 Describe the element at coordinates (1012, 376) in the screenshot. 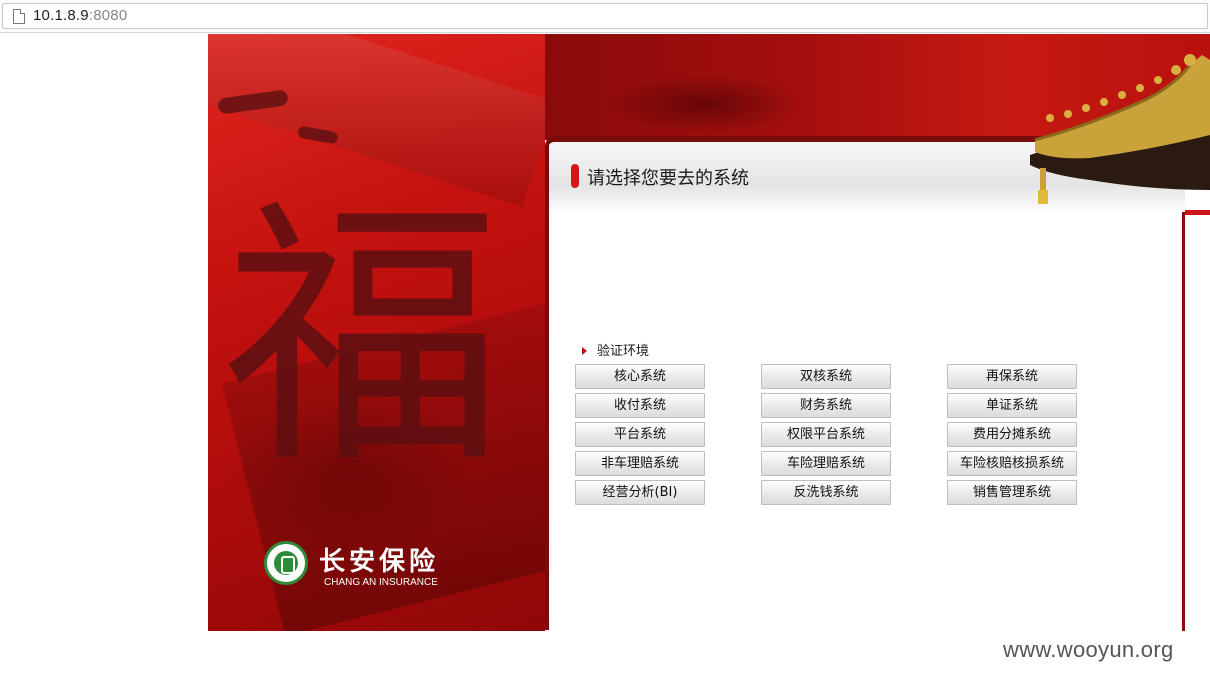

I see `reinsurance-system-button: 再保系统` at that location.